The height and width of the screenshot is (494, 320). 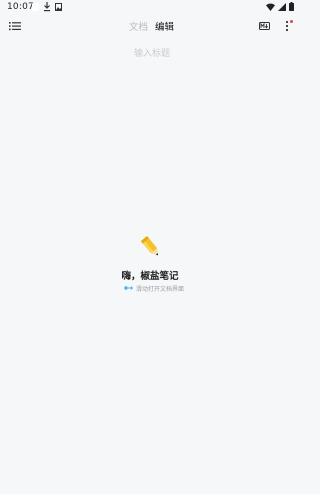 What do you see at coordinates (35, 7) in the screenshot?
I see `notification-icon` at bounding box center [35, 7].